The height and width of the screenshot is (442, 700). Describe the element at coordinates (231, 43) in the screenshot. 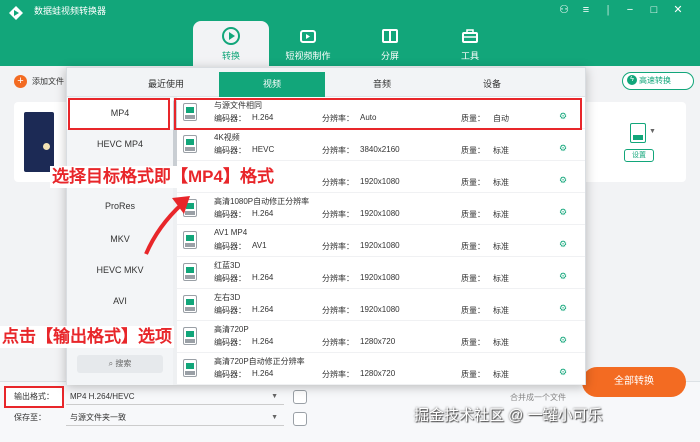

I see `tab-convert: 转换` at that location.